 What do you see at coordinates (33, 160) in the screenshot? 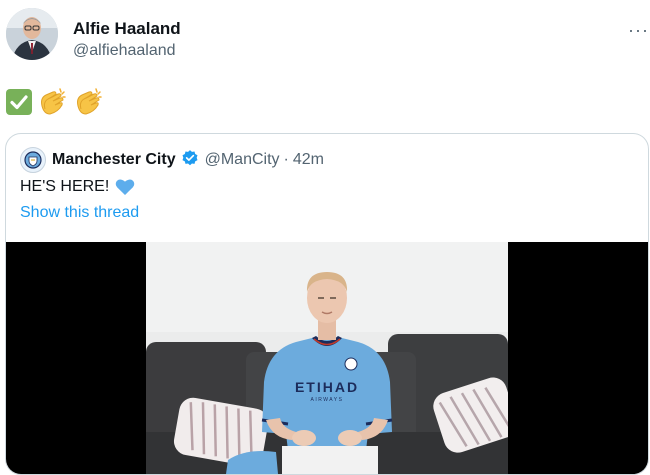
I see `club-crest-avatar` at bounding box center [33, 160].